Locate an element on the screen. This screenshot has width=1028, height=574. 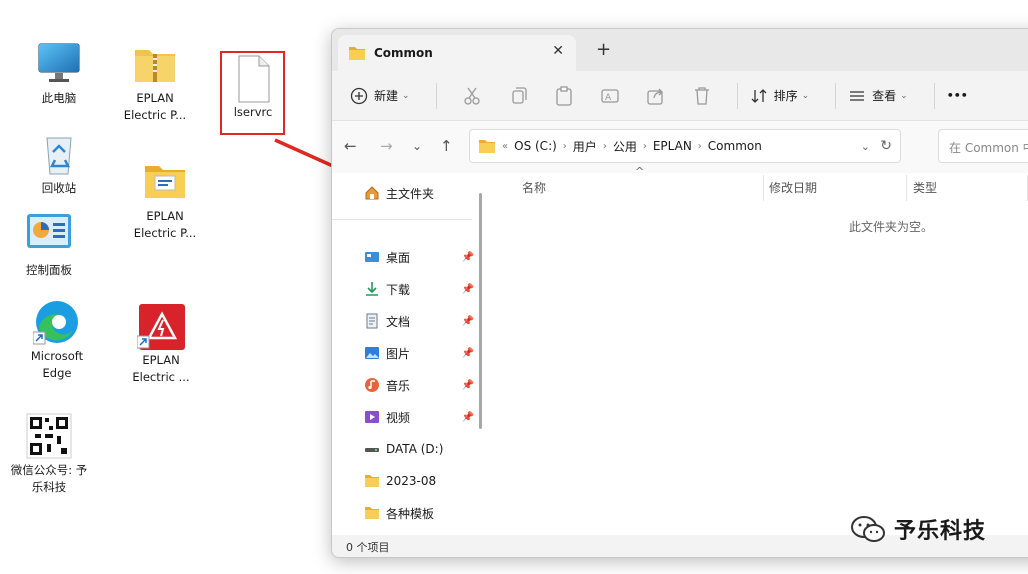
nav-item-home: 主文件夹 is located at coordinates (419, 193).